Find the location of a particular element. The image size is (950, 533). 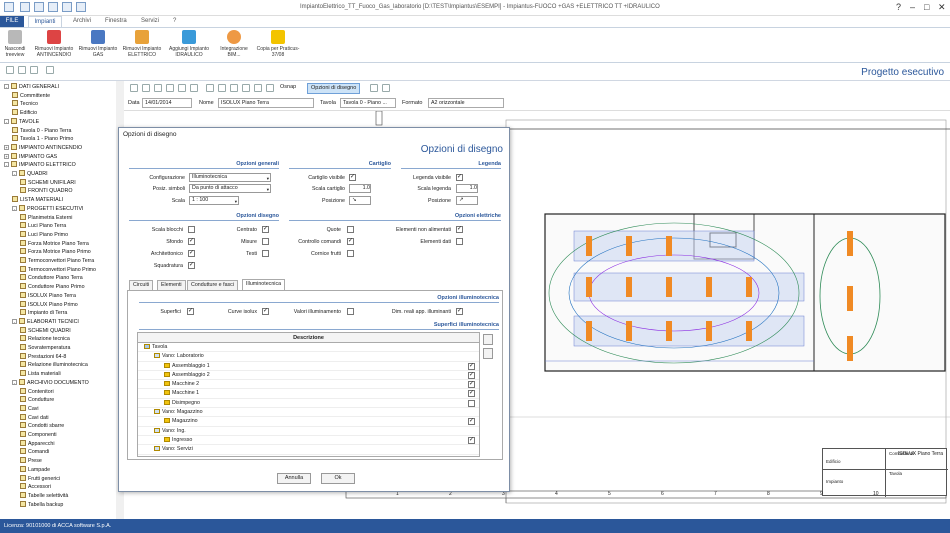

config-select: Illuminotecnica ▾ is located at coordinates (230, 177).